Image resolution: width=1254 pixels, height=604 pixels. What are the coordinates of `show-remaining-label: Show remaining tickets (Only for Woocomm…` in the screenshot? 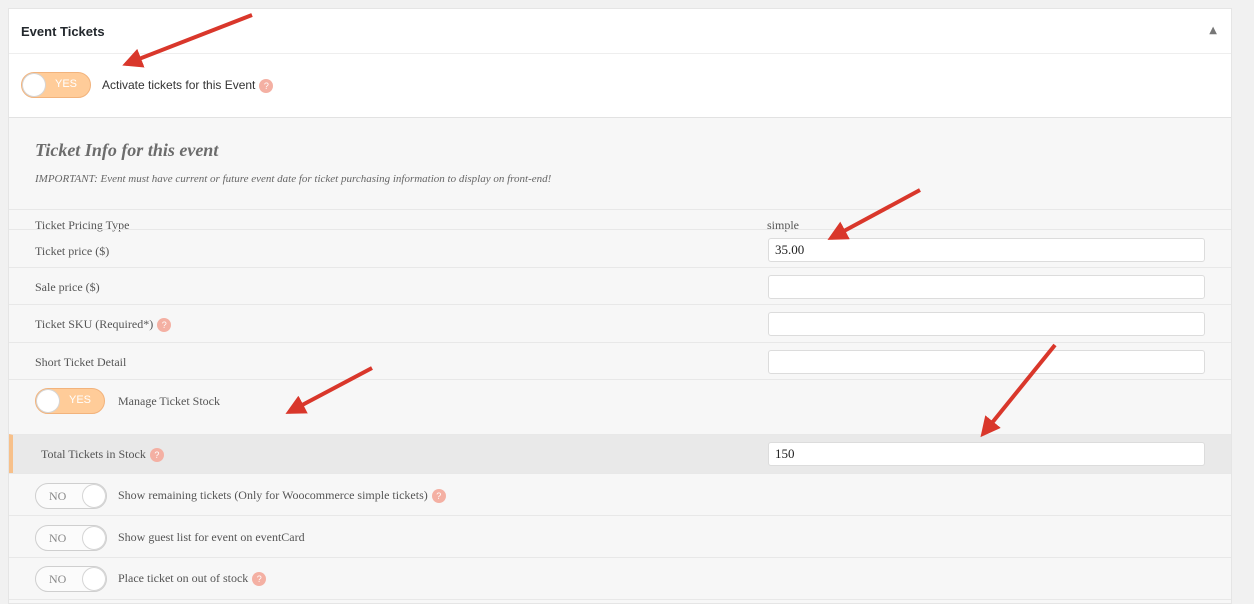 It's located at (282, 496).